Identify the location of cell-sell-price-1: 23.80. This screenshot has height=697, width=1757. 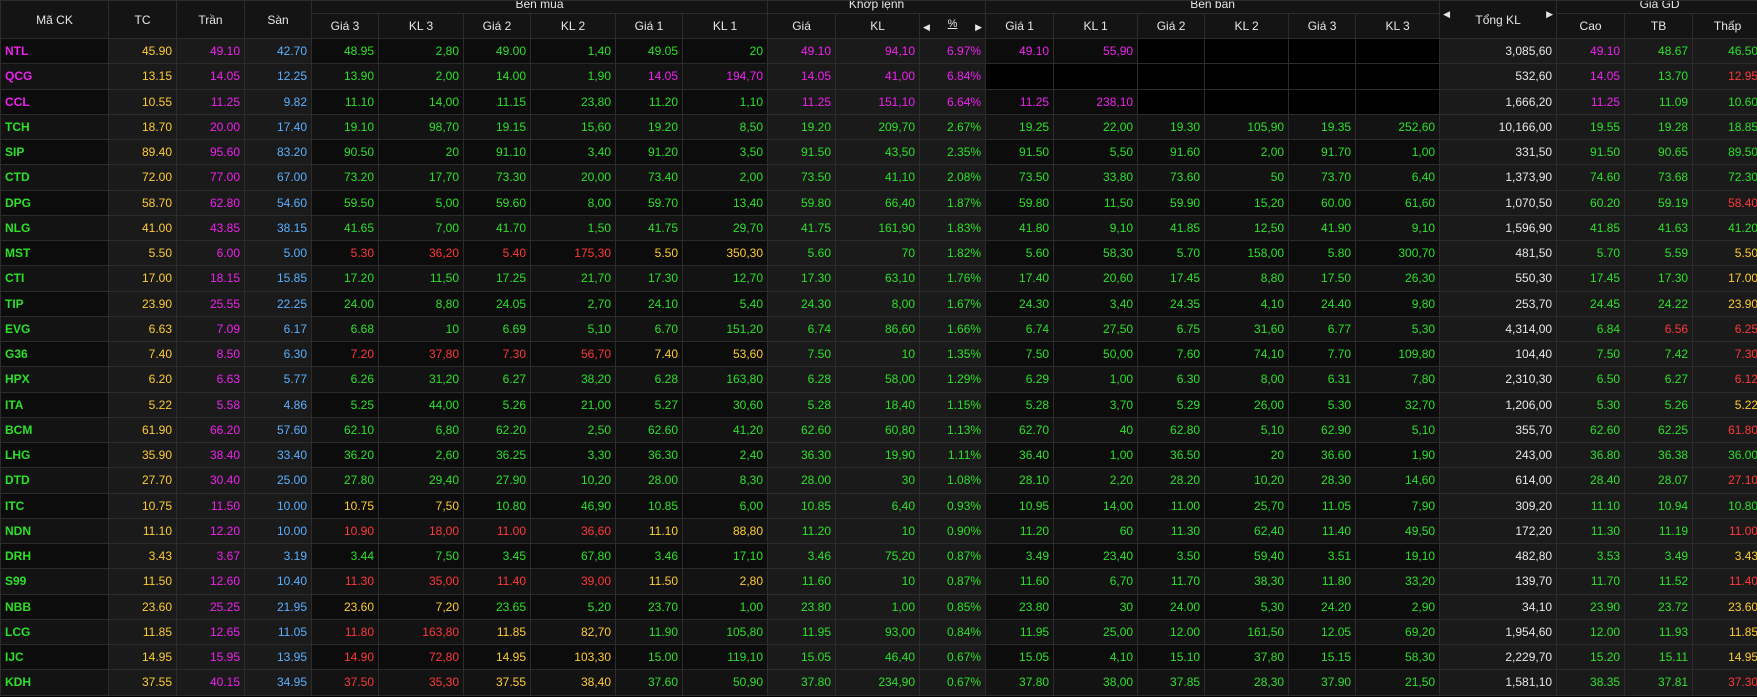
(1020, 606).